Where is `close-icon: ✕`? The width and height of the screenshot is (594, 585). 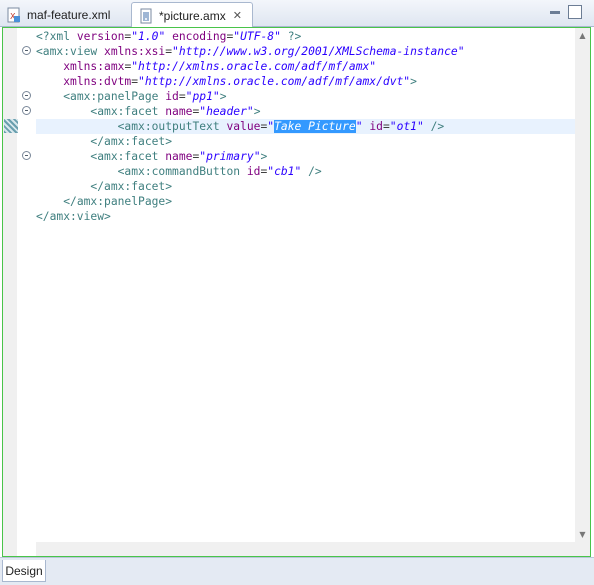
close-icon: ✕ is located at coordinates (237, 15).